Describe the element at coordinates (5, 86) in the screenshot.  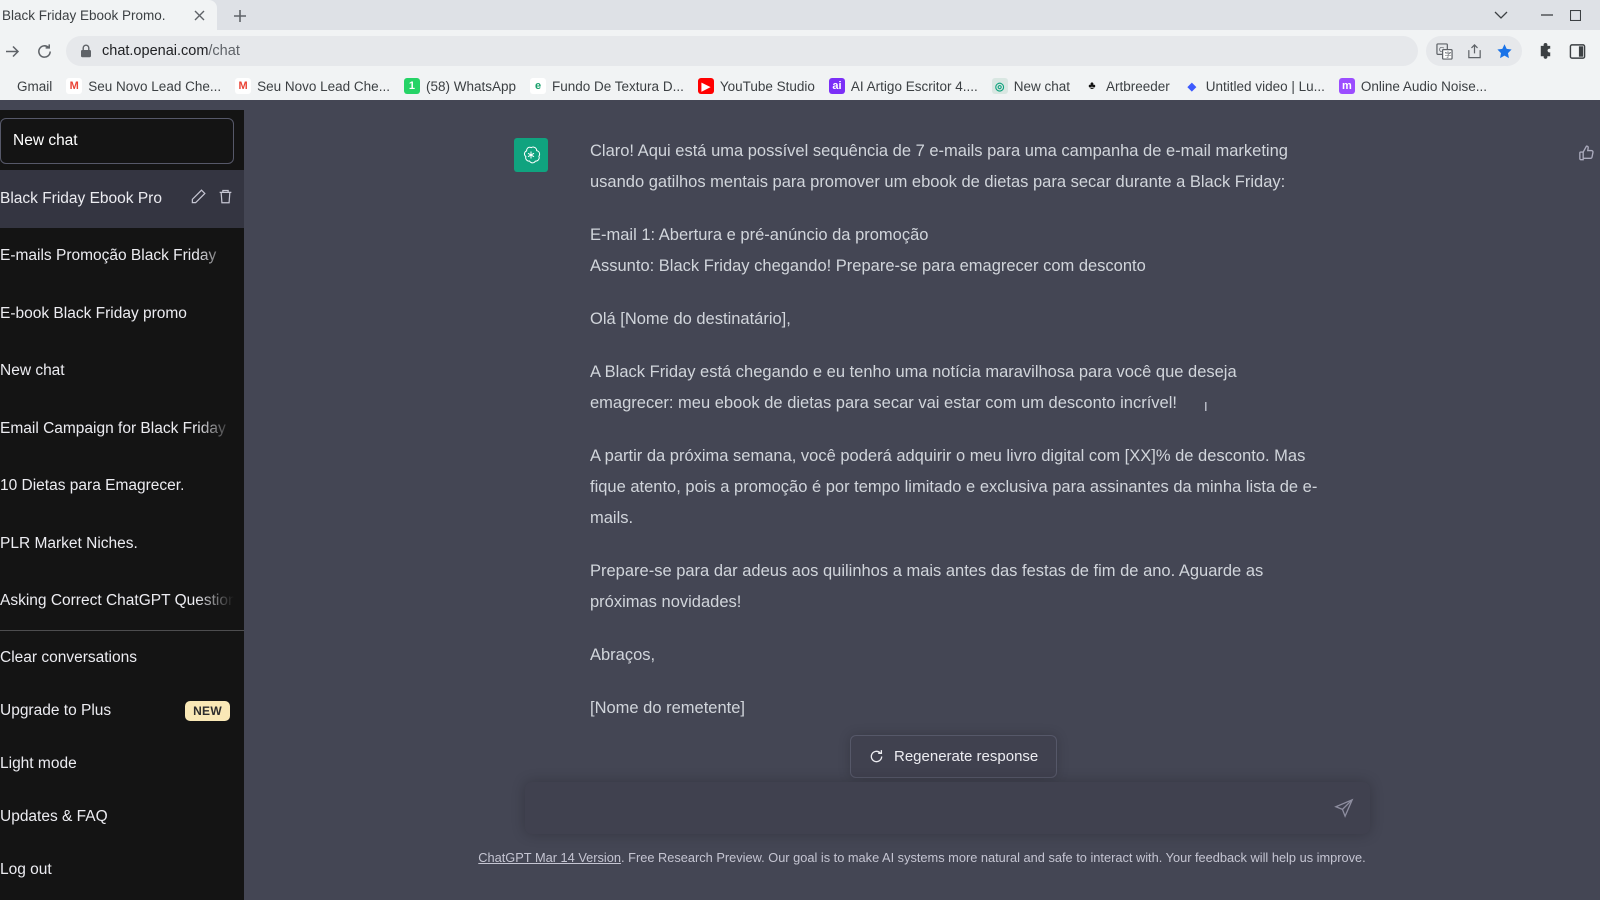
I see `gmail-icon` at that location.